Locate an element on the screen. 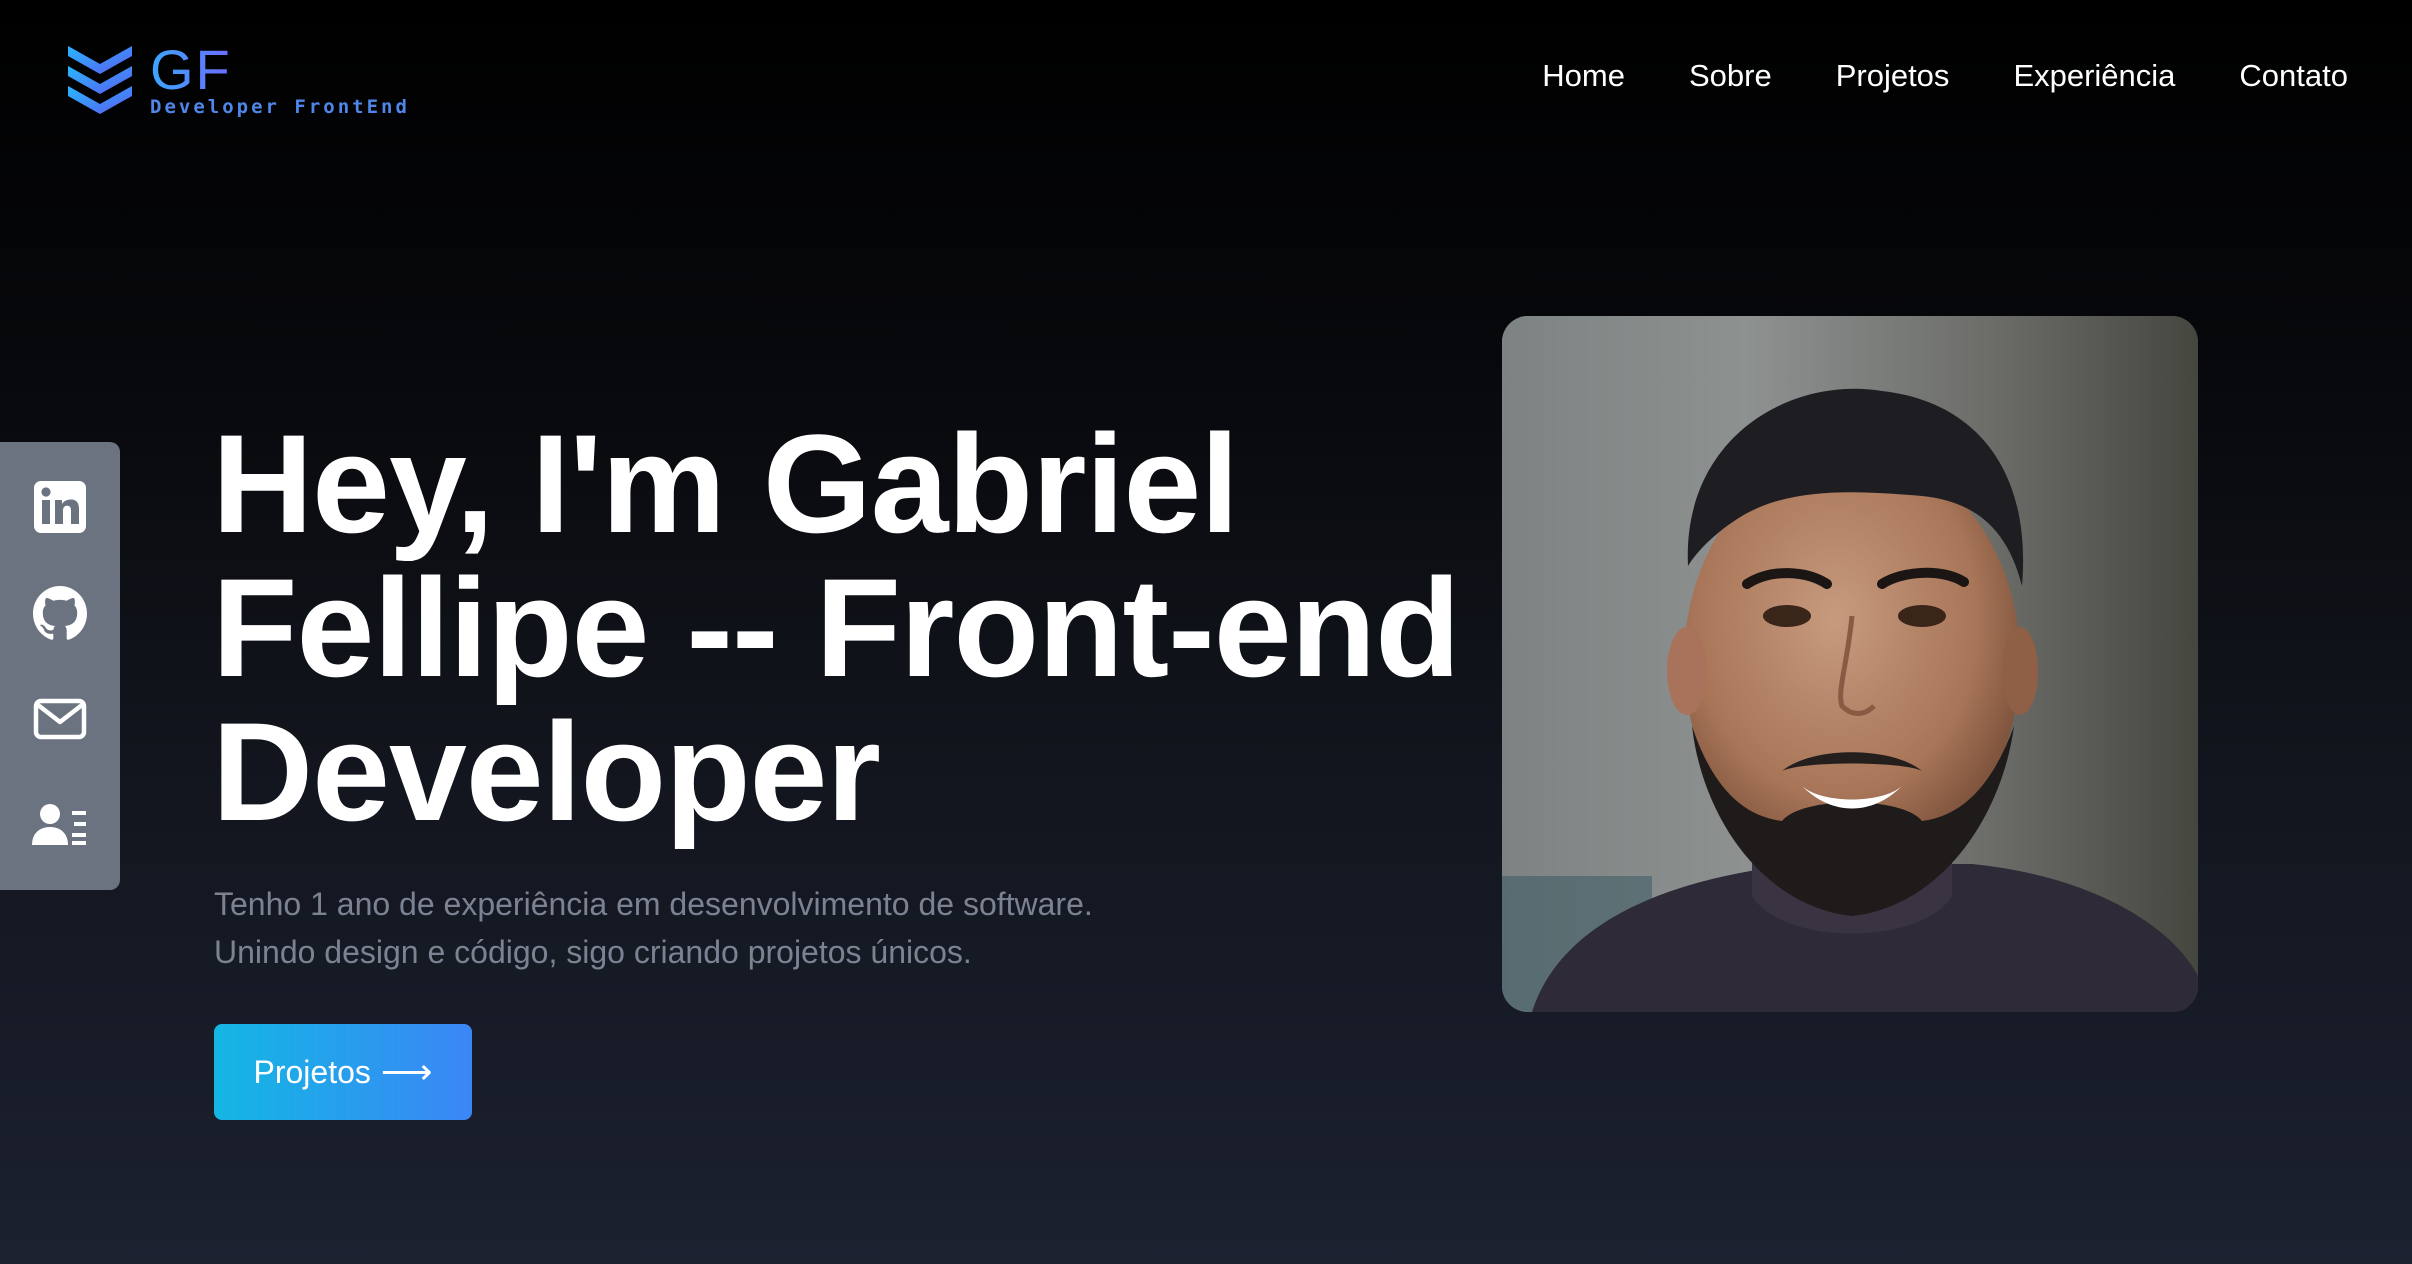  linkedin-link is located at coordinates (60, 507).